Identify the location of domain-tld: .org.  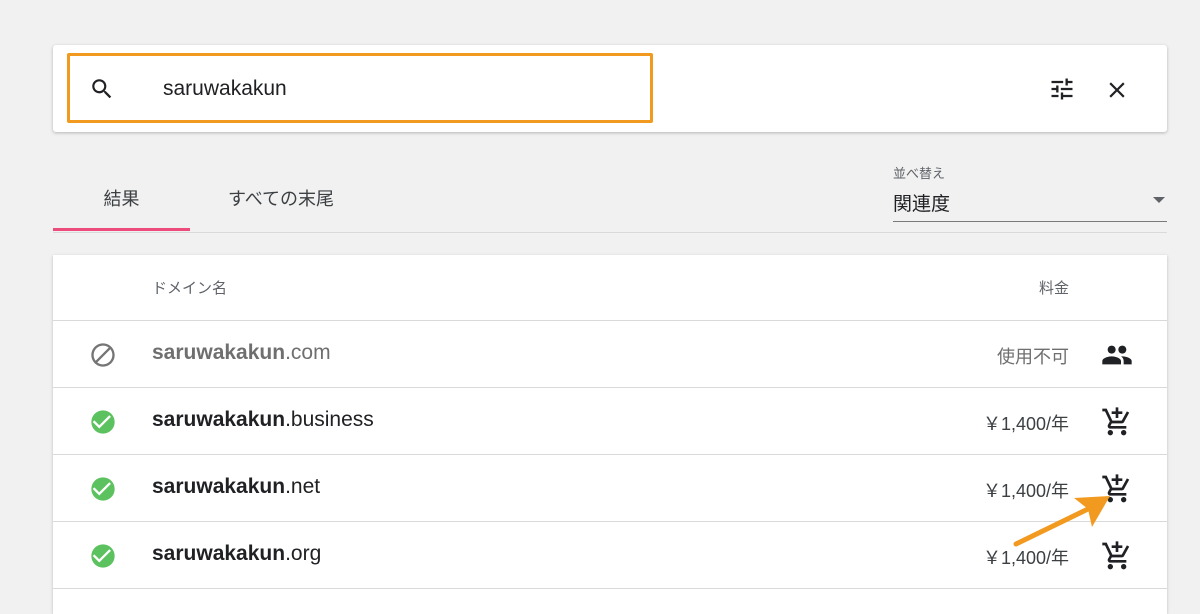
(303, 553).